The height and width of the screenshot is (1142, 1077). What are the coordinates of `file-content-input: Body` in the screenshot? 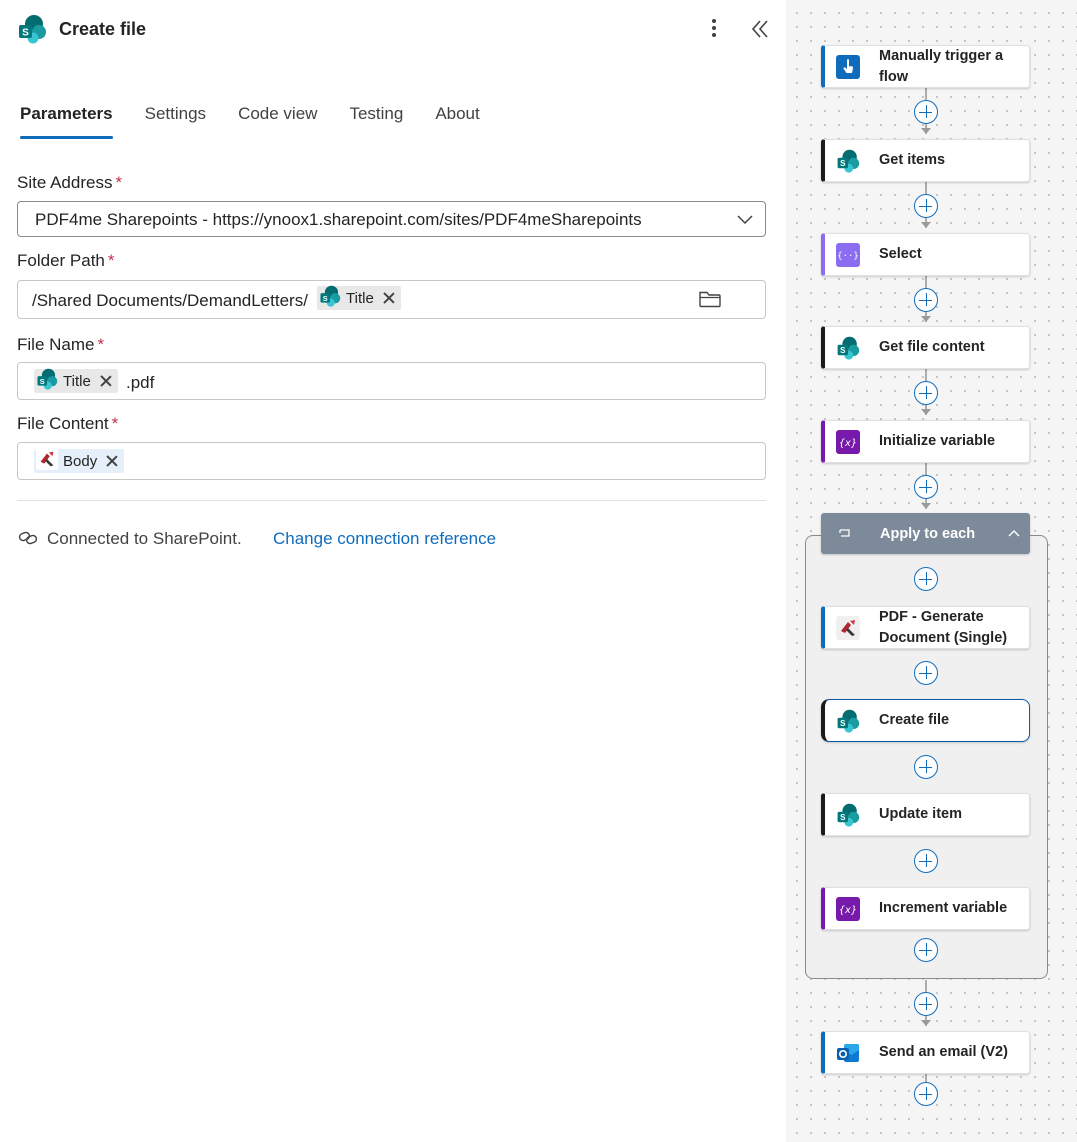 It's located at (391, 461).